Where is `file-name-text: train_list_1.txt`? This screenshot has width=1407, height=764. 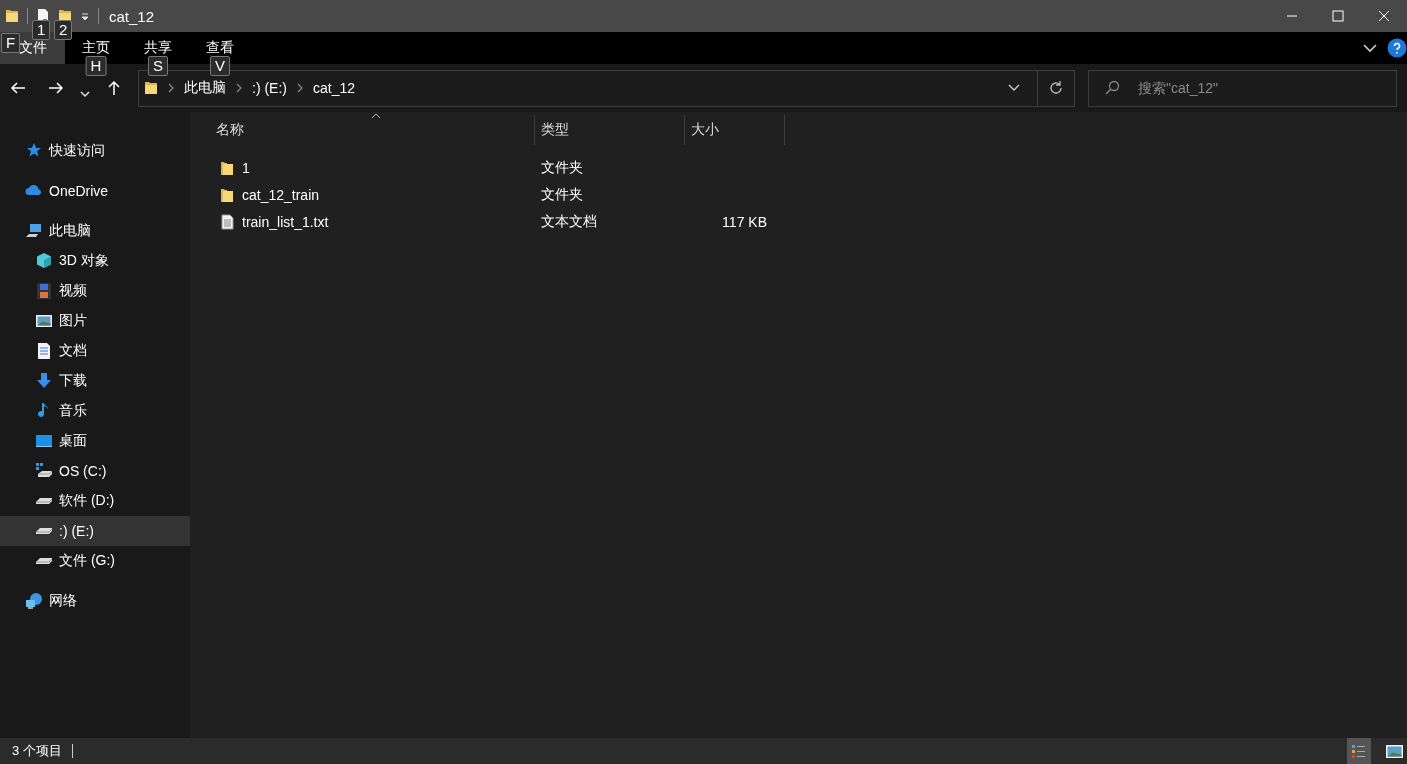 file-name-text: train_list_1.txt is located at coordinates (285, 221).